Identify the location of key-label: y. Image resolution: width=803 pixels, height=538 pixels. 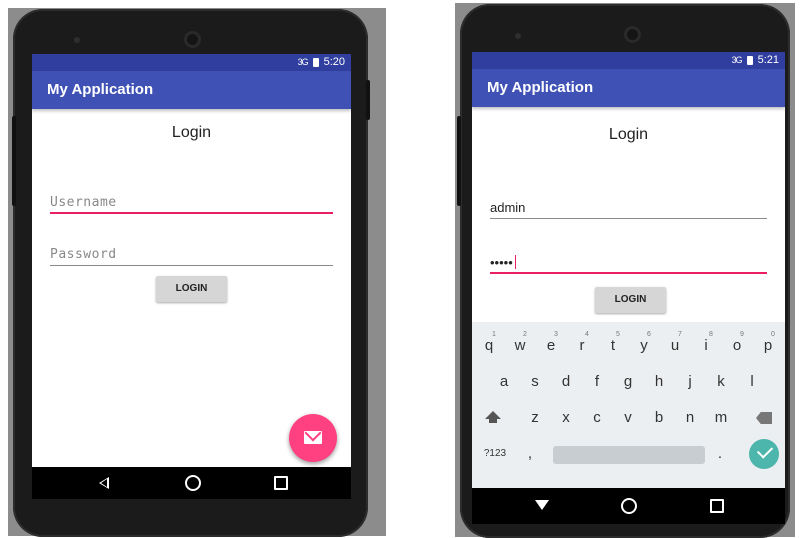
(644, 345).